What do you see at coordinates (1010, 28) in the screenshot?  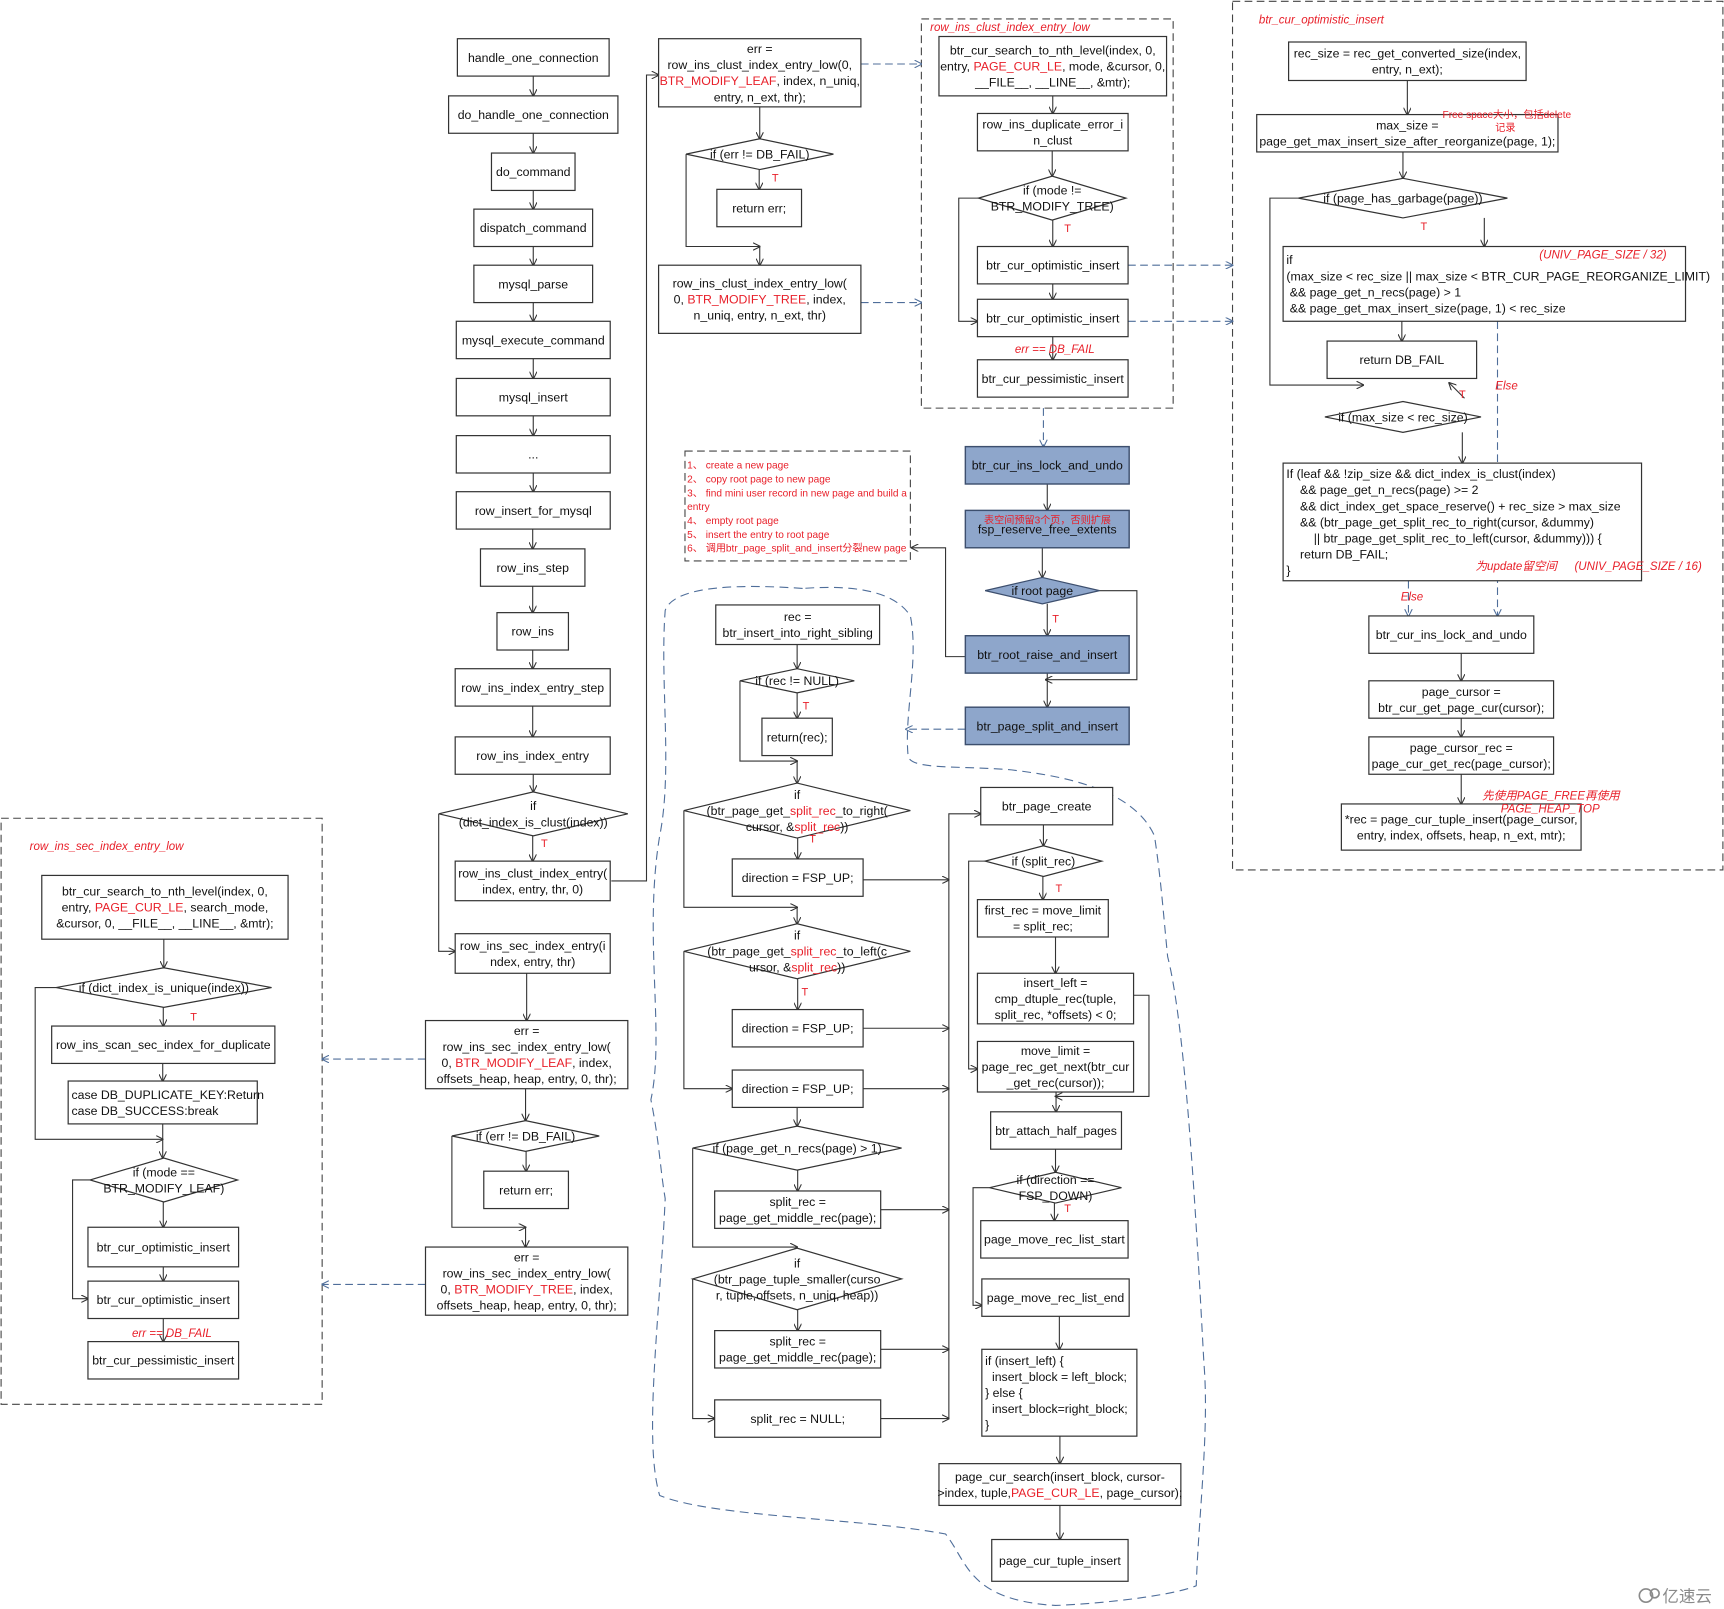 I see `group-title: row_ins_clust_index_entry_low` at bounding box center [1010, 28].